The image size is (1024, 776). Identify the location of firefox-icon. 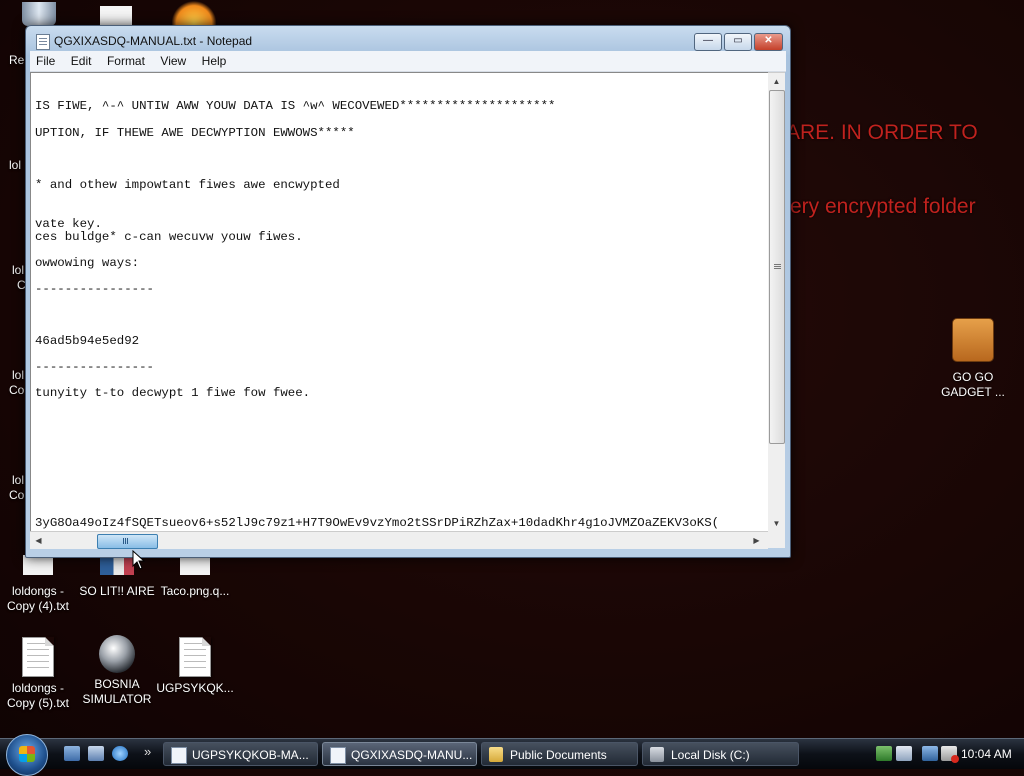
(194, 13).